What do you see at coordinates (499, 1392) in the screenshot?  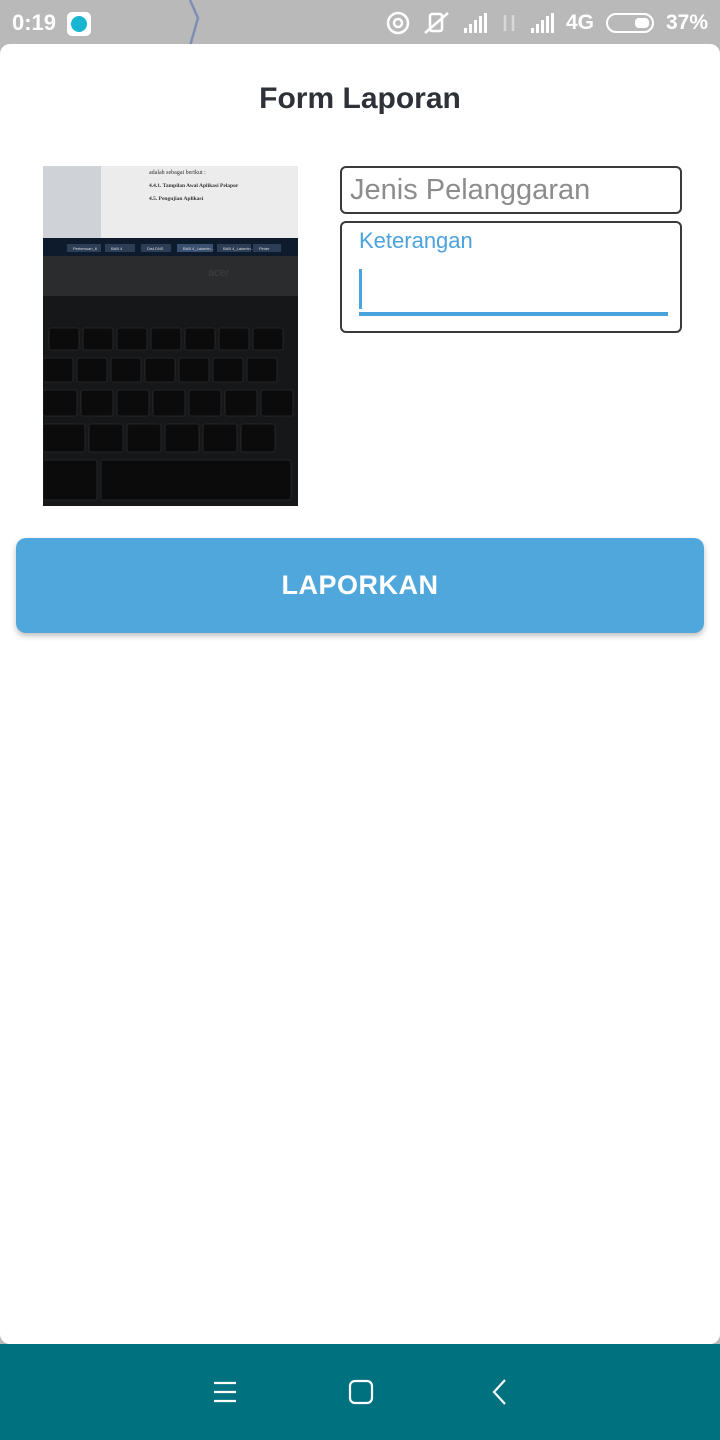 I see `back-icon` at bounding box center [499, 1392].